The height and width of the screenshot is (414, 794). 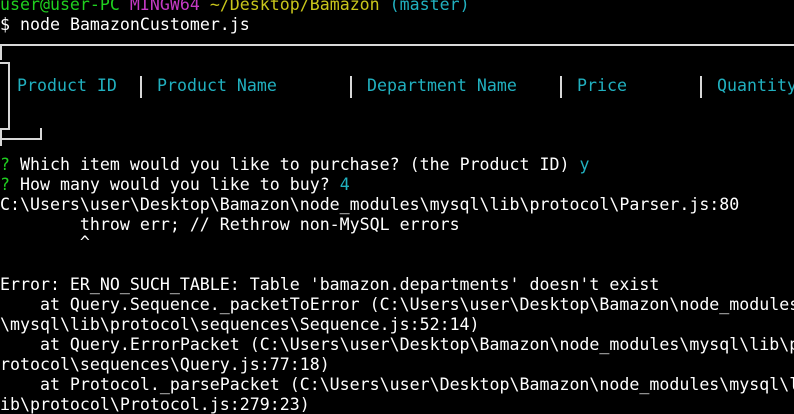 I want to click on stack-line: ib\protocol\Protocol.js:279:23), so click(x=155, y=404).